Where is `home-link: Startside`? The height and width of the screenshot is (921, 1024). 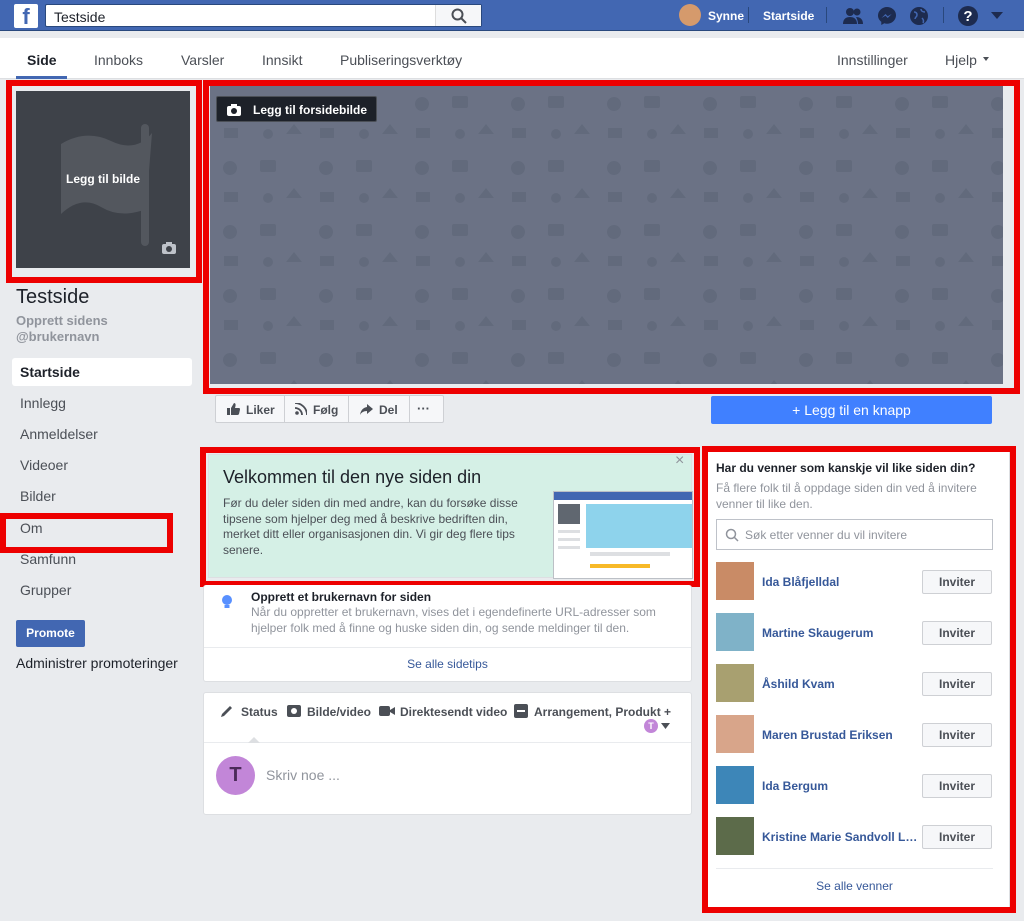 home-link: Startside is located at coordinates (788, 16).